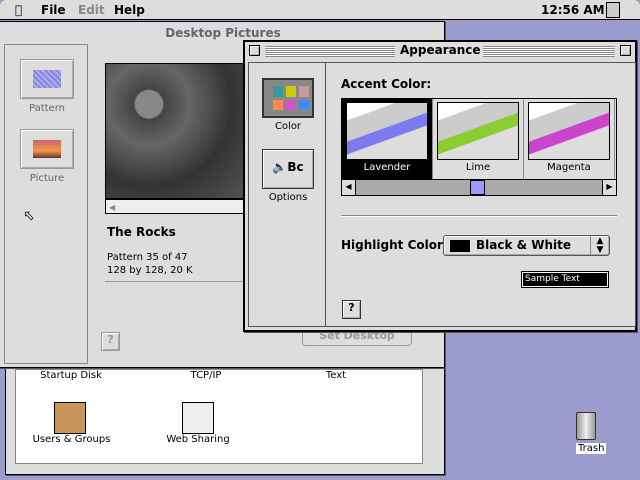  I want to click on popup-arrows-icon: ▲ ▼, so click(599, 245).